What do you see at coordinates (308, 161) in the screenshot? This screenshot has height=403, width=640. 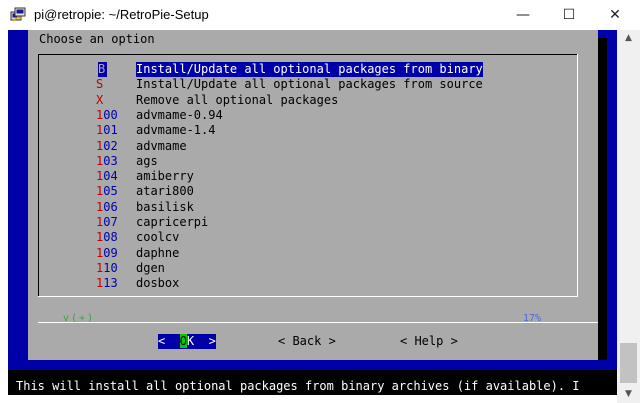 I see `menu-item: 103 ags` at bounding box center [308, 161].